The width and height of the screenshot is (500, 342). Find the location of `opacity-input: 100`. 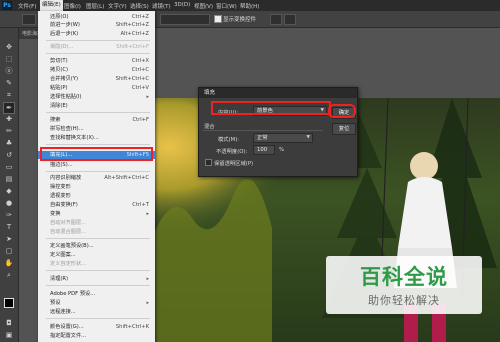

opacity-input: 100 is located at coordinates (264, 150).